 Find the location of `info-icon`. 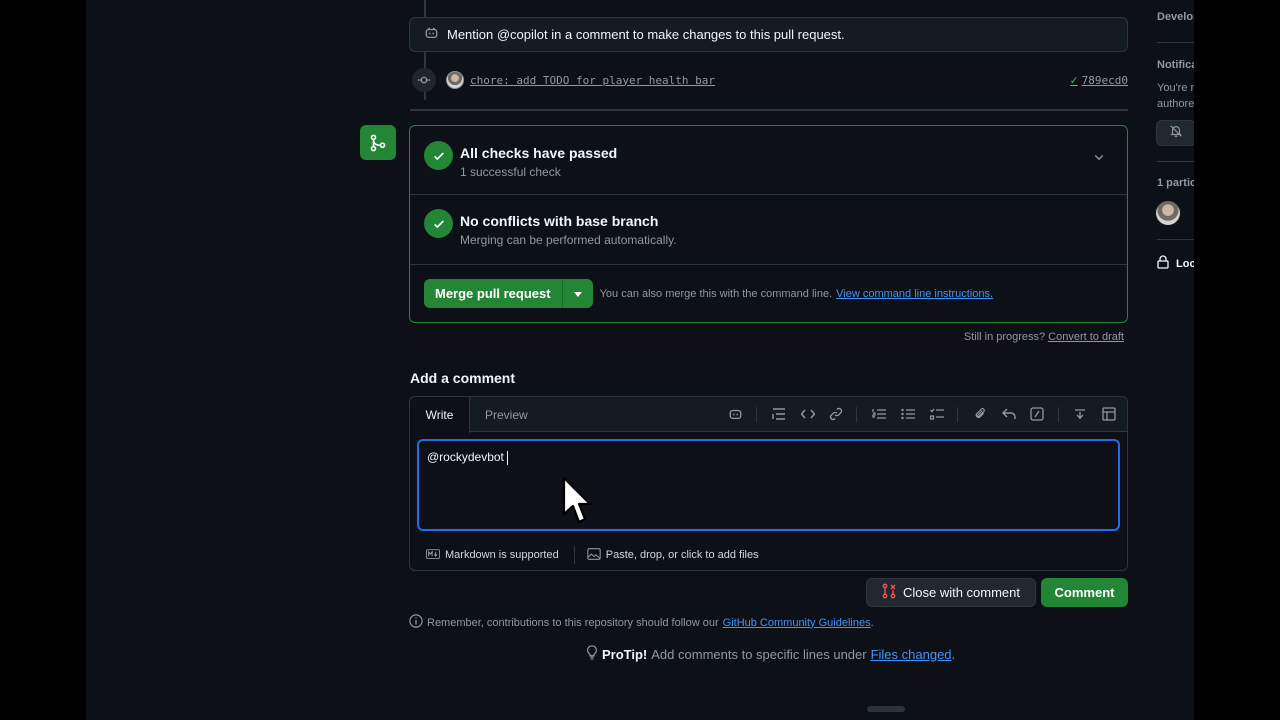

info-icon is located at coordinates (416, 622).